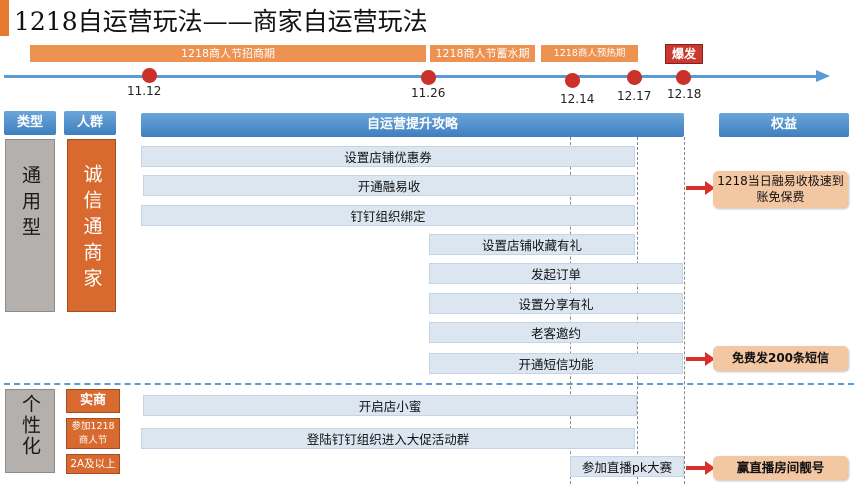  I want to click on strategy-bar: 老客邀约, so click(556, 332).